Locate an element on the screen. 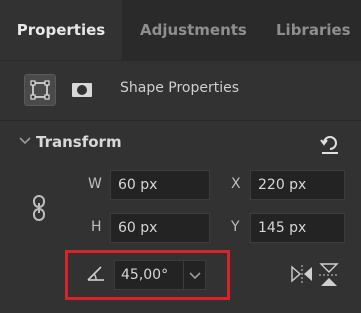  x-field: 220 px is located at coordinates (297, 185).